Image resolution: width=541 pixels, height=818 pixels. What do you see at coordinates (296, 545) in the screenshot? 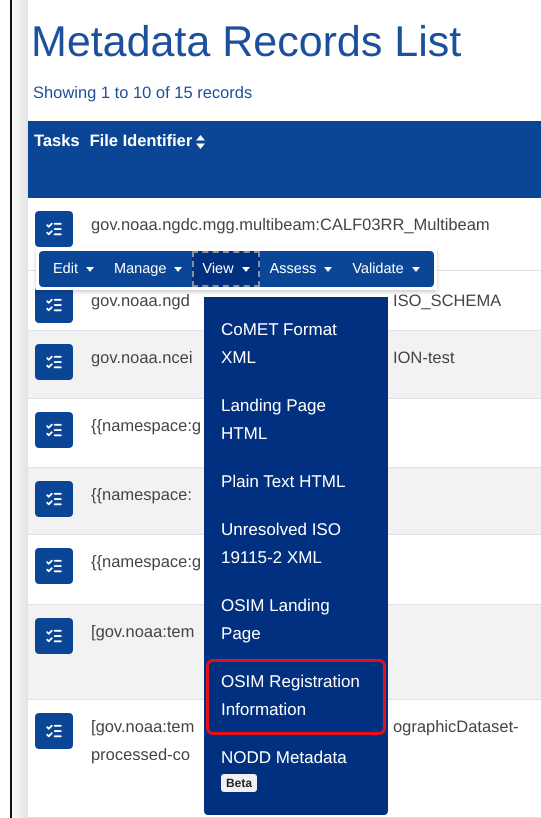
I see `menu-item: Unresolved ISO 19115-2 XML` at bounding box center [296, 545].